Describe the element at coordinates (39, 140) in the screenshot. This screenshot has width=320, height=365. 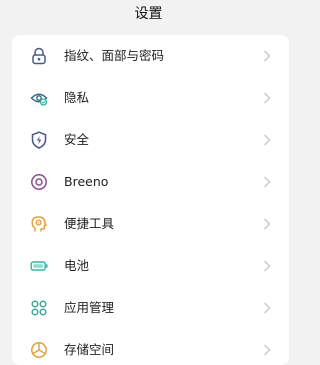
I see `shield-bolt-icon` at that location.